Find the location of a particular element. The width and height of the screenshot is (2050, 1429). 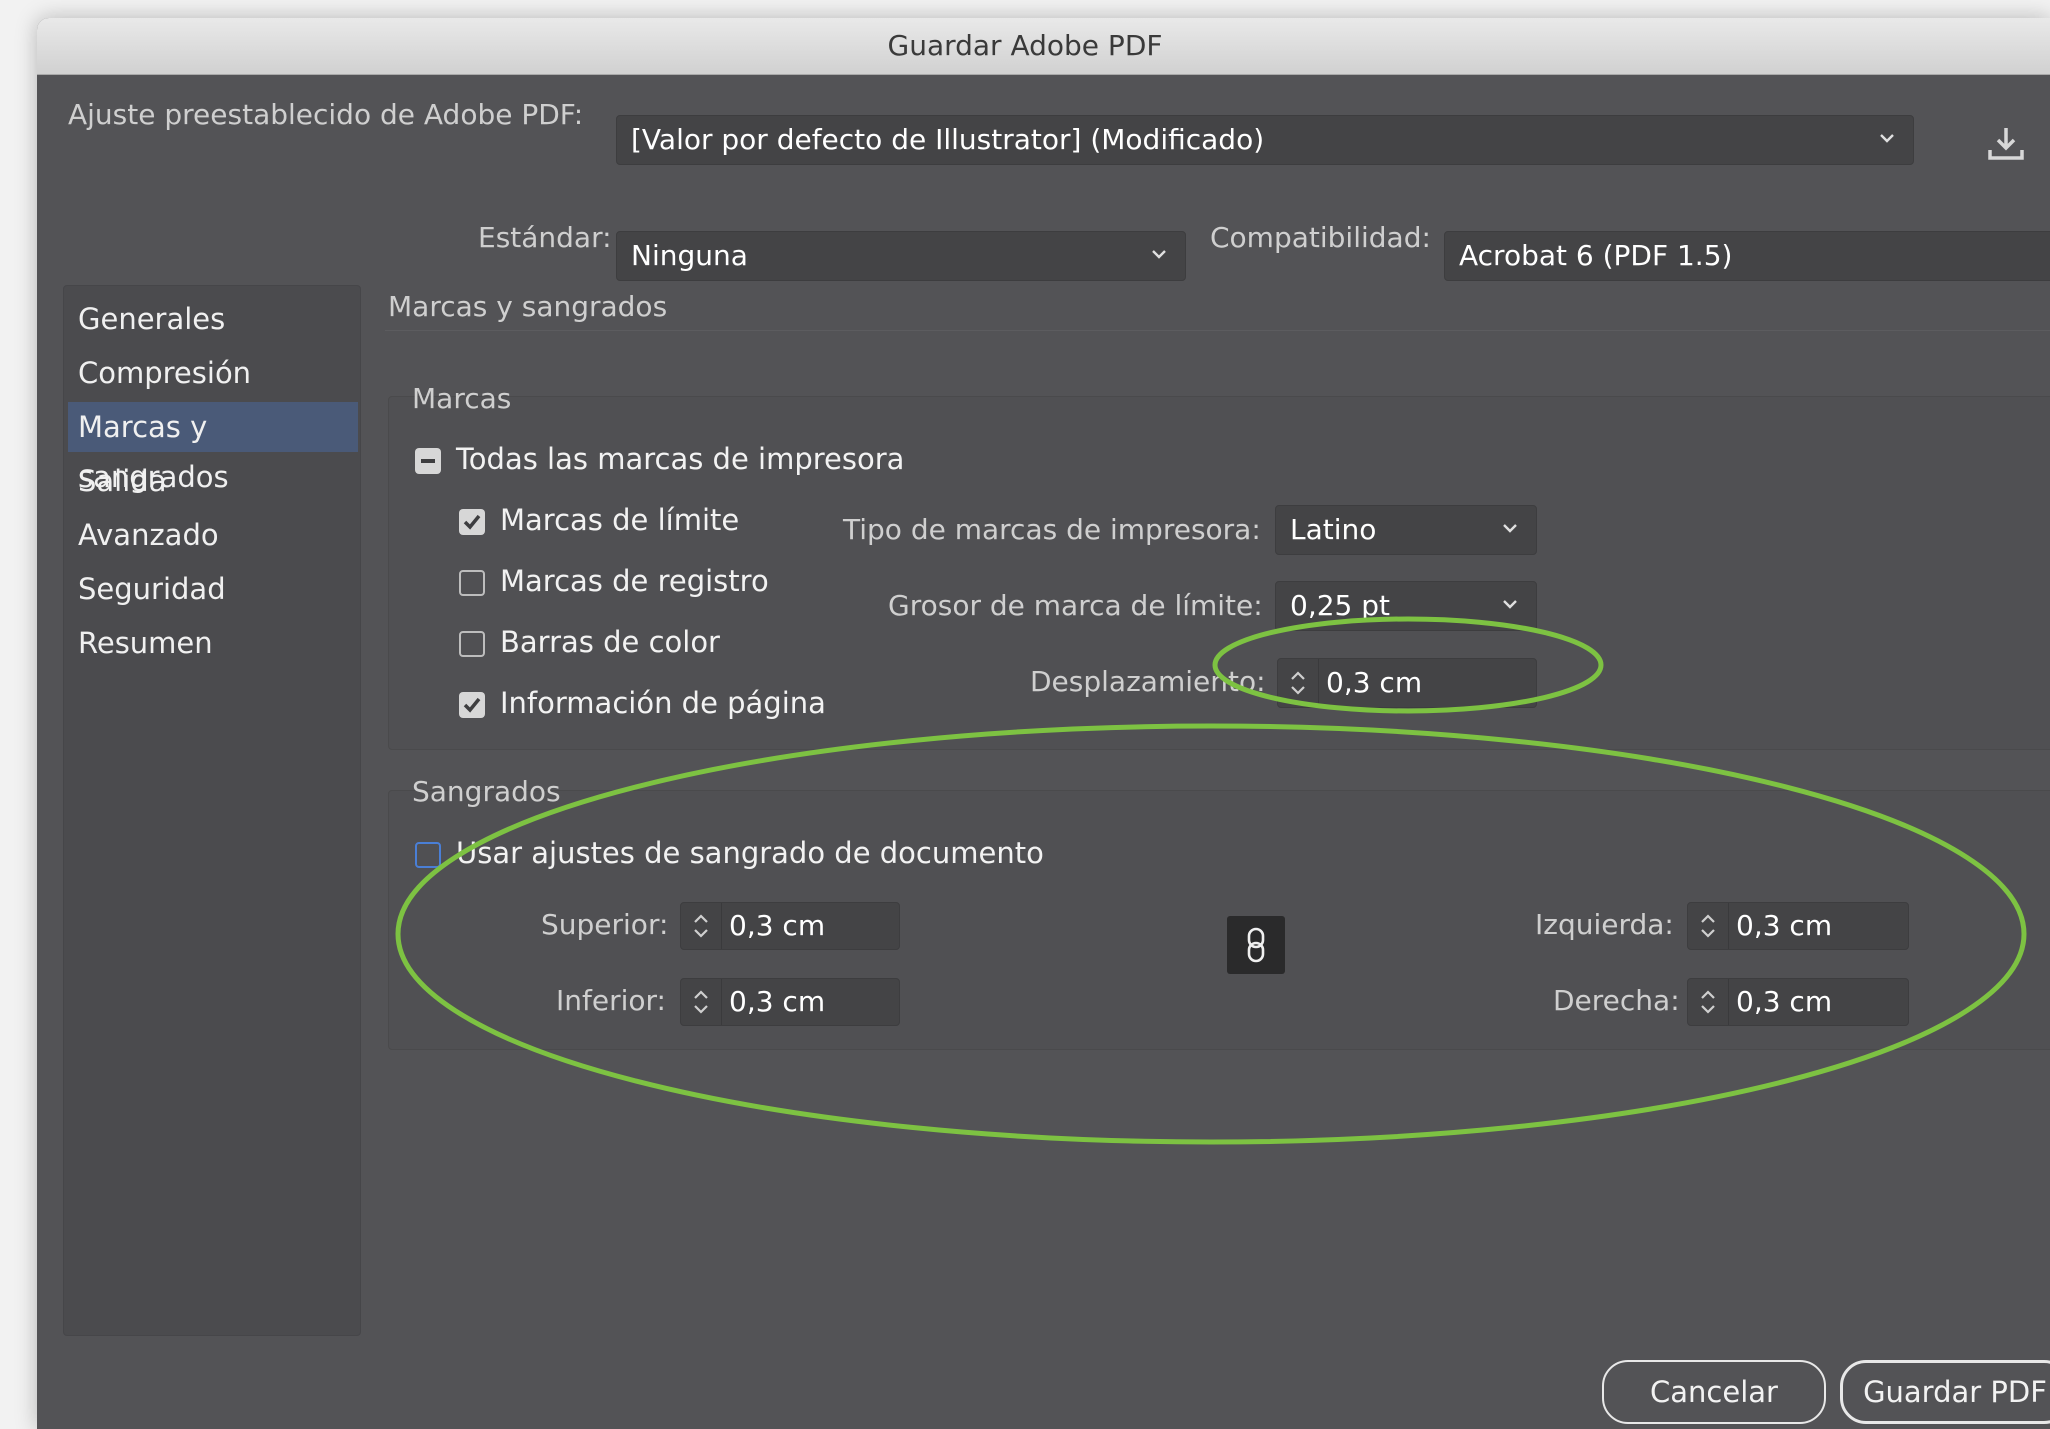

color-bars-label: Barras de color is located at coordinates (610, 642).